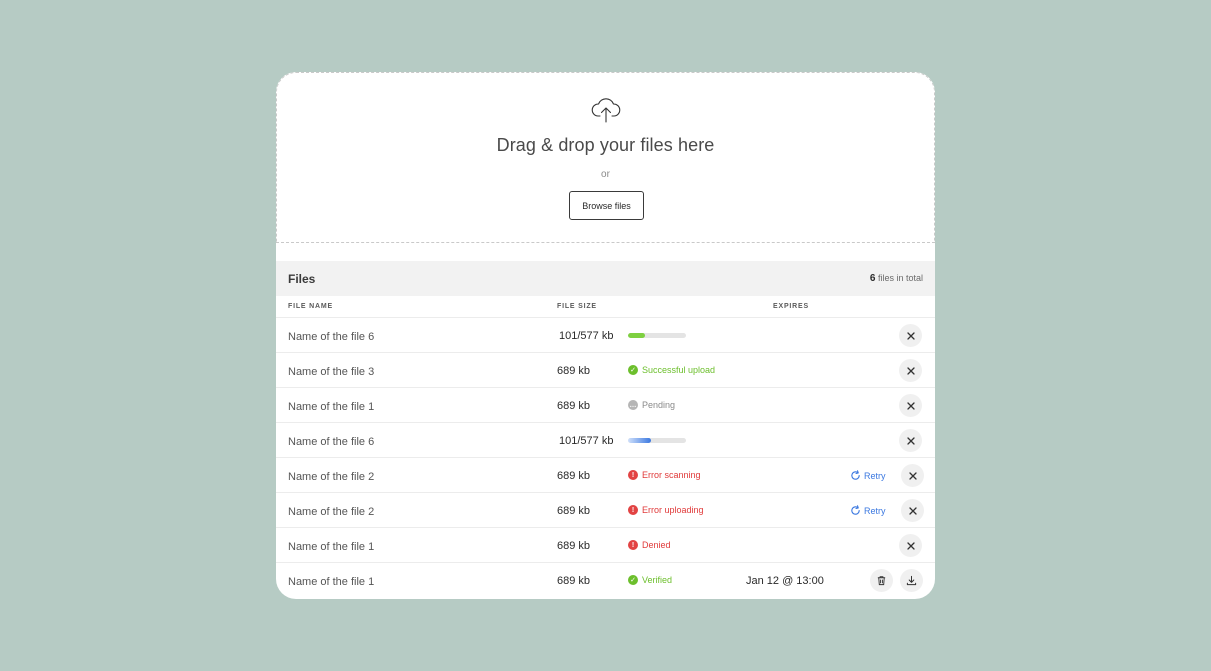  Describe the element at coordinates (659, 405) in the screenshot. I see `status-label: Pending` at that location.